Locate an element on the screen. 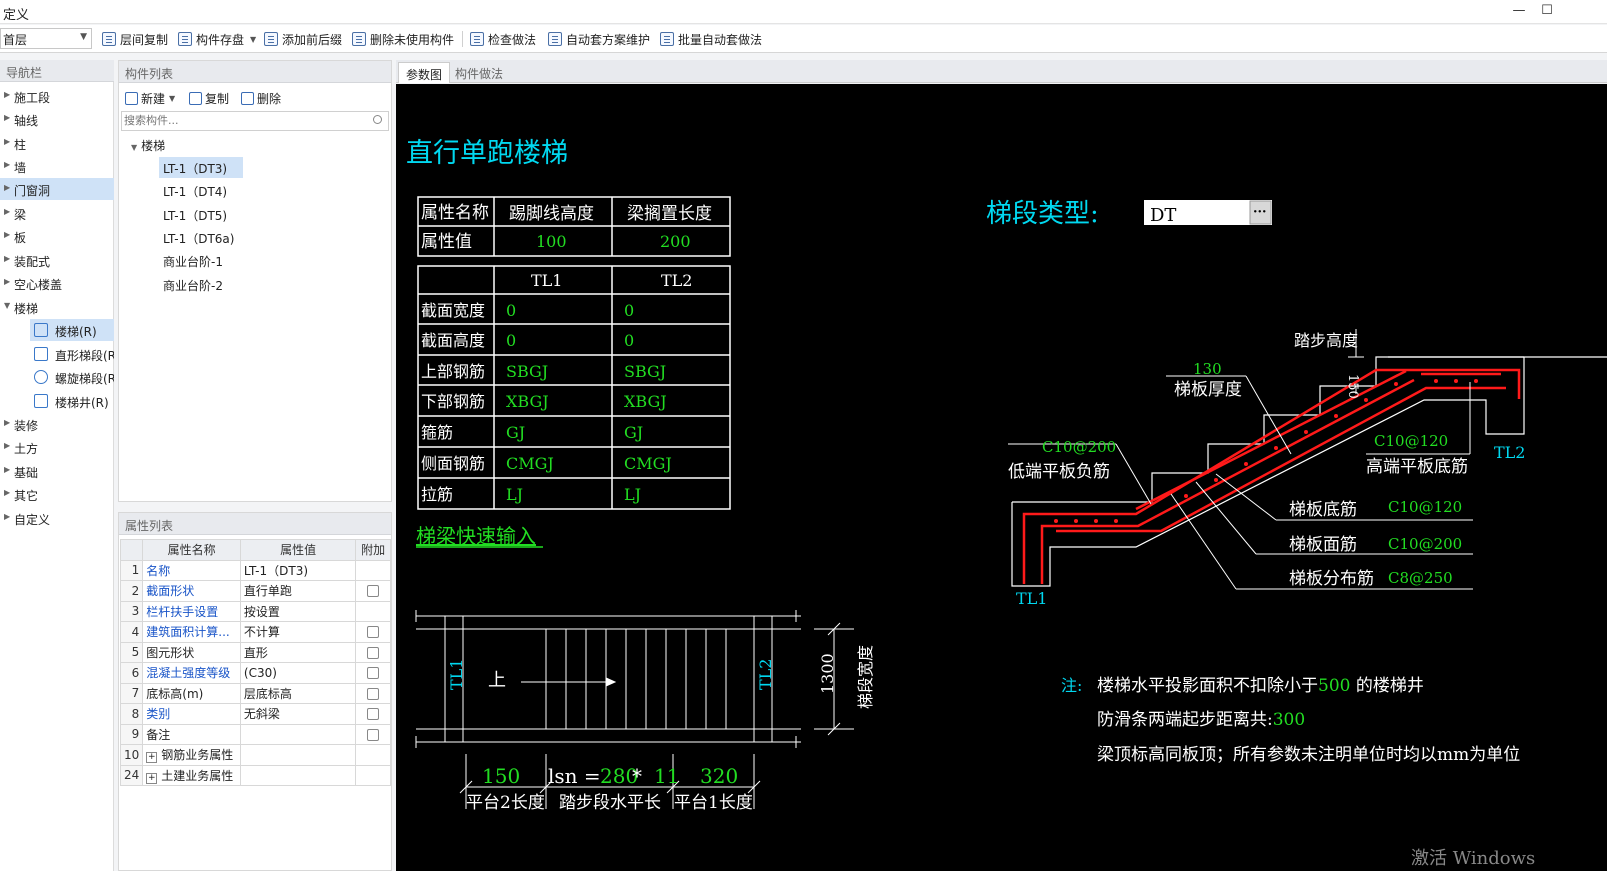 The height and width of the screenshot is (871, 1607). auto-scheme-button: 自动套方案维护 is located at coordinates (599, 39).